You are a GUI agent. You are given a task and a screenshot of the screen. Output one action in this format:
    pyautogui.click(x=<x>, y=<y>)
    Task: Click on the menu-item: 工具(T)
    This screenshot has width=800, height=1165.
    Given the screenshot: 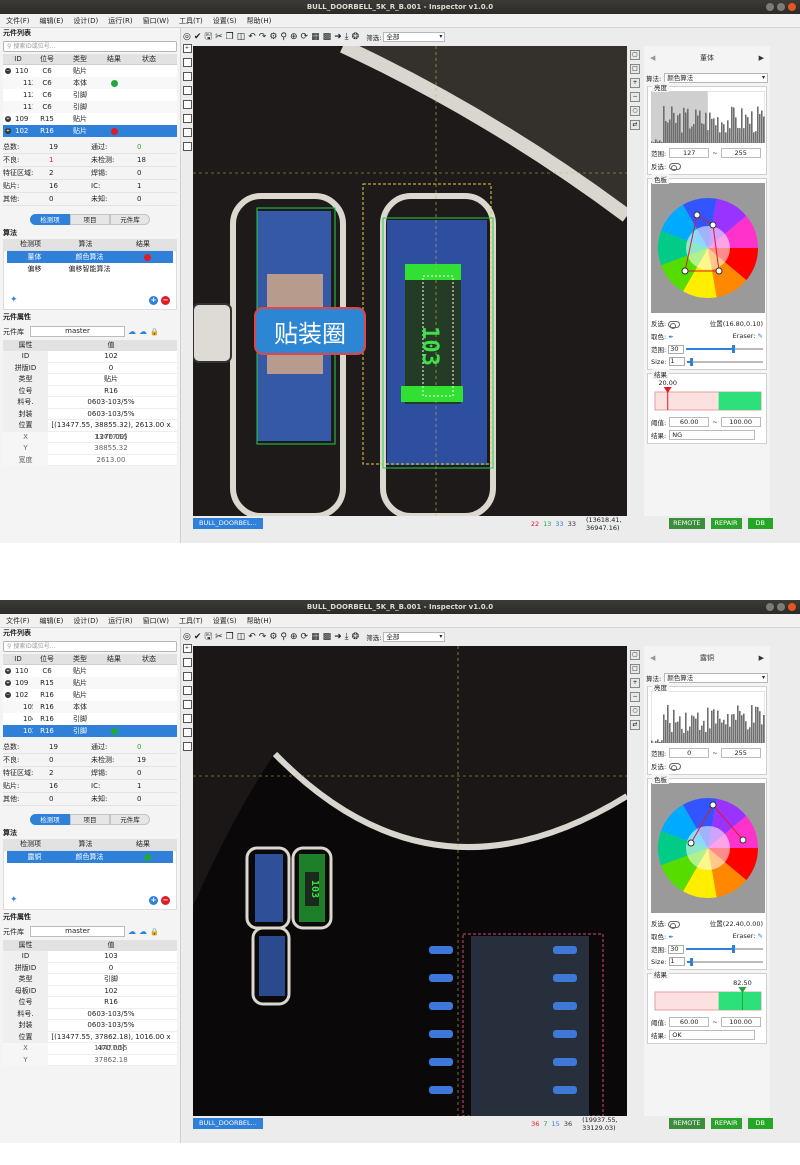 What is the action you would take?
    pyautogui.click(x=191, y=620)
    